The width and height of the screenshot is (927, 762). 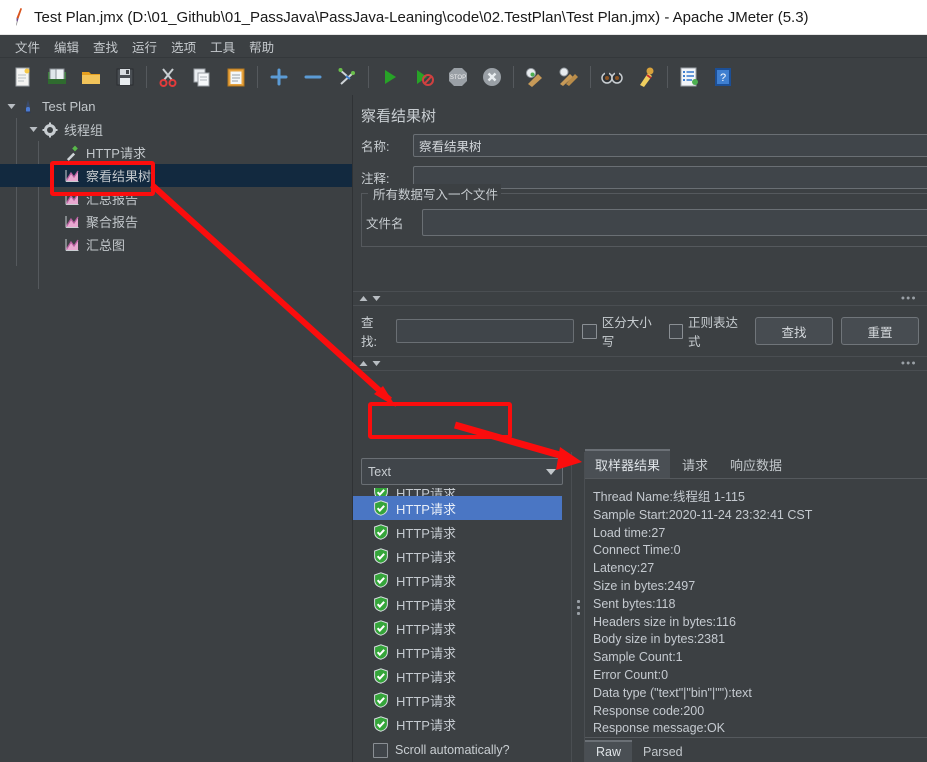 I want to click on regex-checkbox: 正则表达式, so click(x=707, y=331).